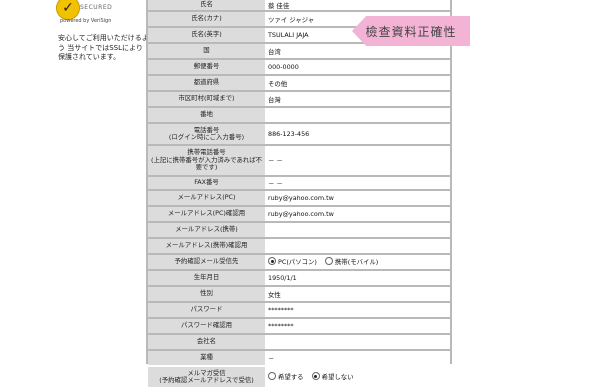  Describe the element at coordinates (357, 358) in the screenshot. I see `value-industry: －` at that location.